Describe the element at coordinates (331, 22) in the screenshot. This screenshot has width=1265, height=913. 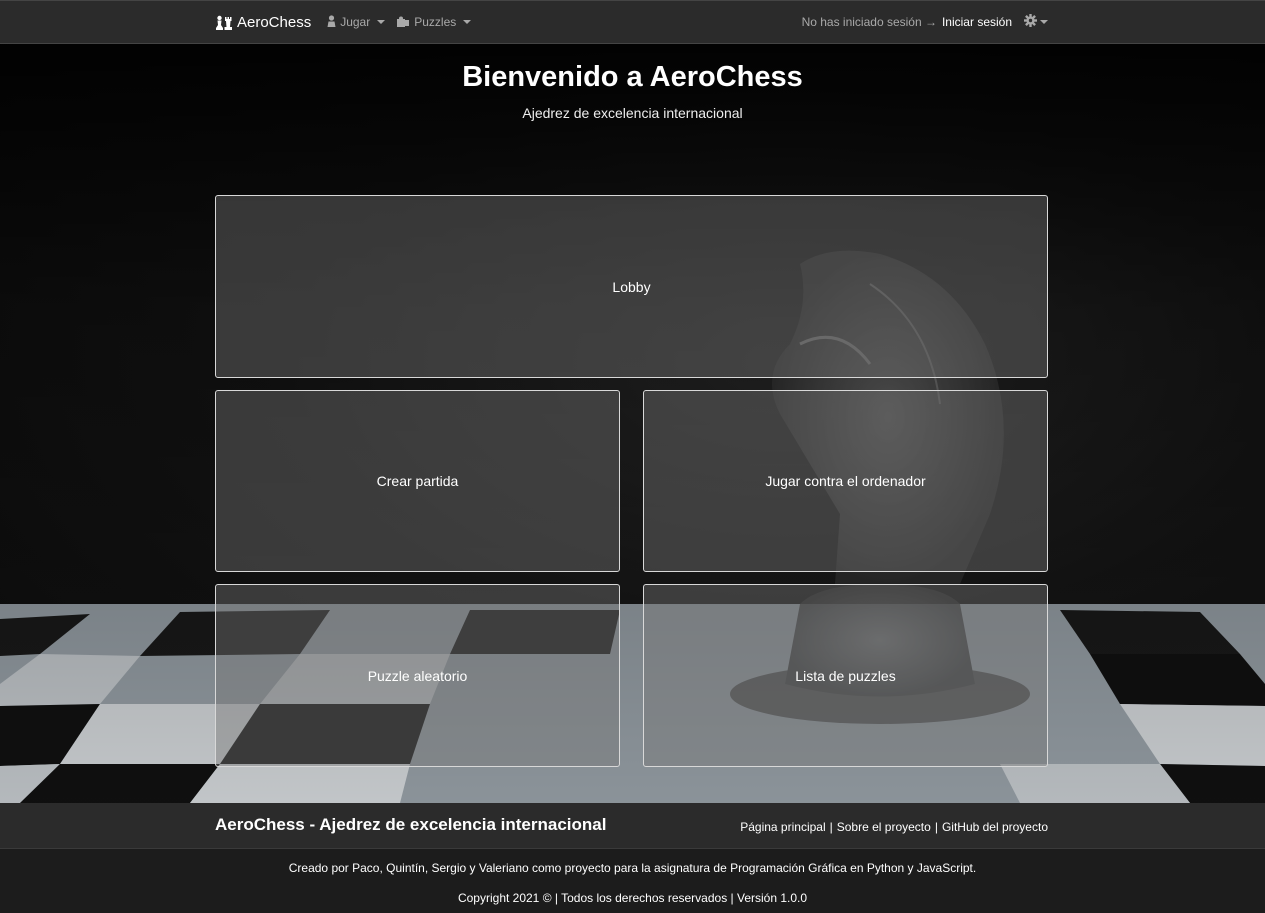
I see `person-icon` at that location.